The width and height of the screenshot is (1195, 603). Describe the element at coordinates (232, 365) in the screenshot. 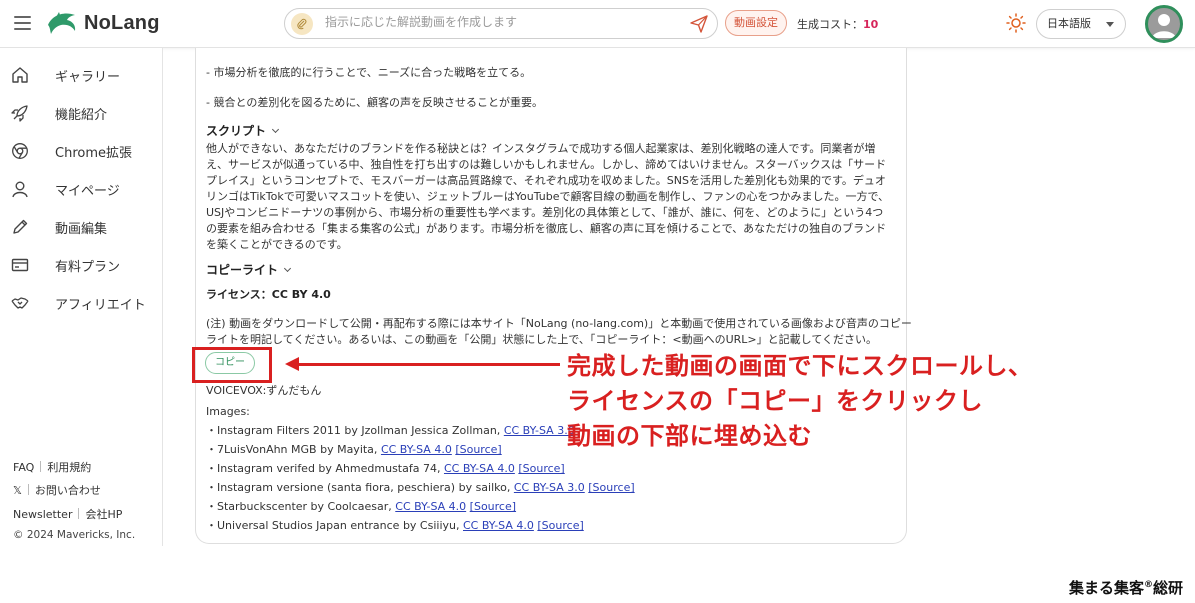

I see `highlight-box` at that location.